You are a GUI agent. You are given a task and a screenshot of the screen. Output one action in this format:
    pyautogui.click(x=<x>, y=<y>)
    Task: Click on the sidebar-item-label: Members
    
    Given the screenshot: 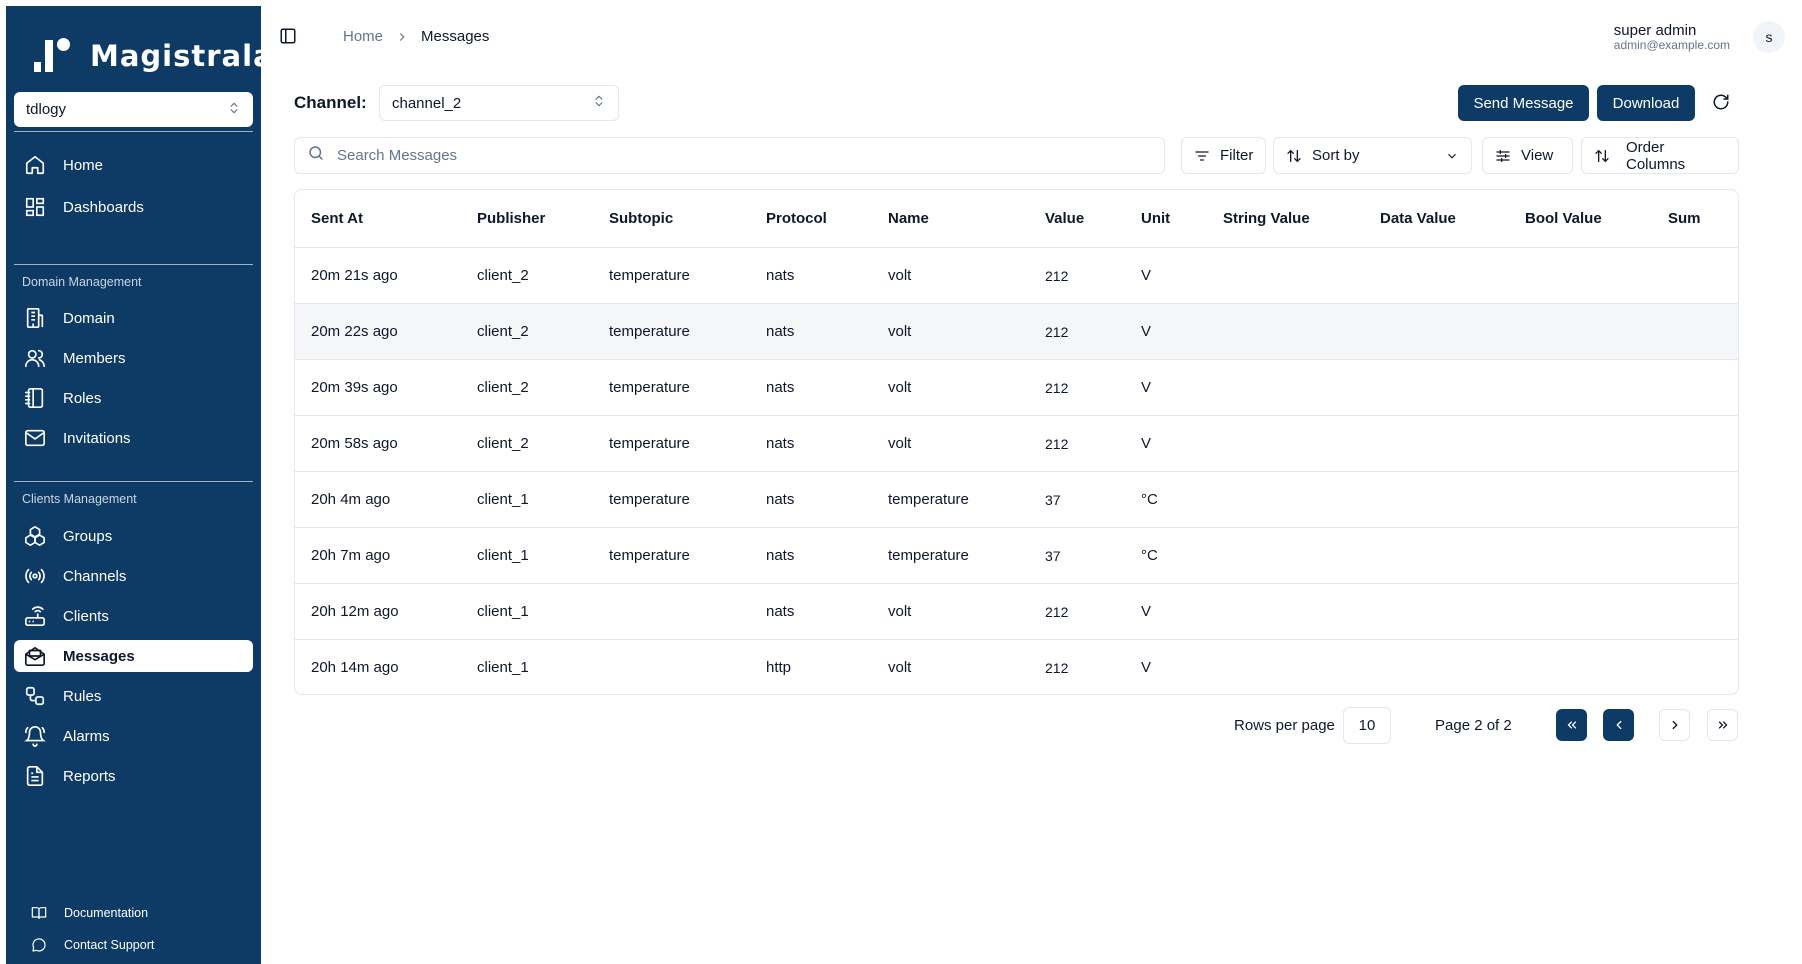 What is the action you would take?
    pyautogui.click(x=94, y=358)
    